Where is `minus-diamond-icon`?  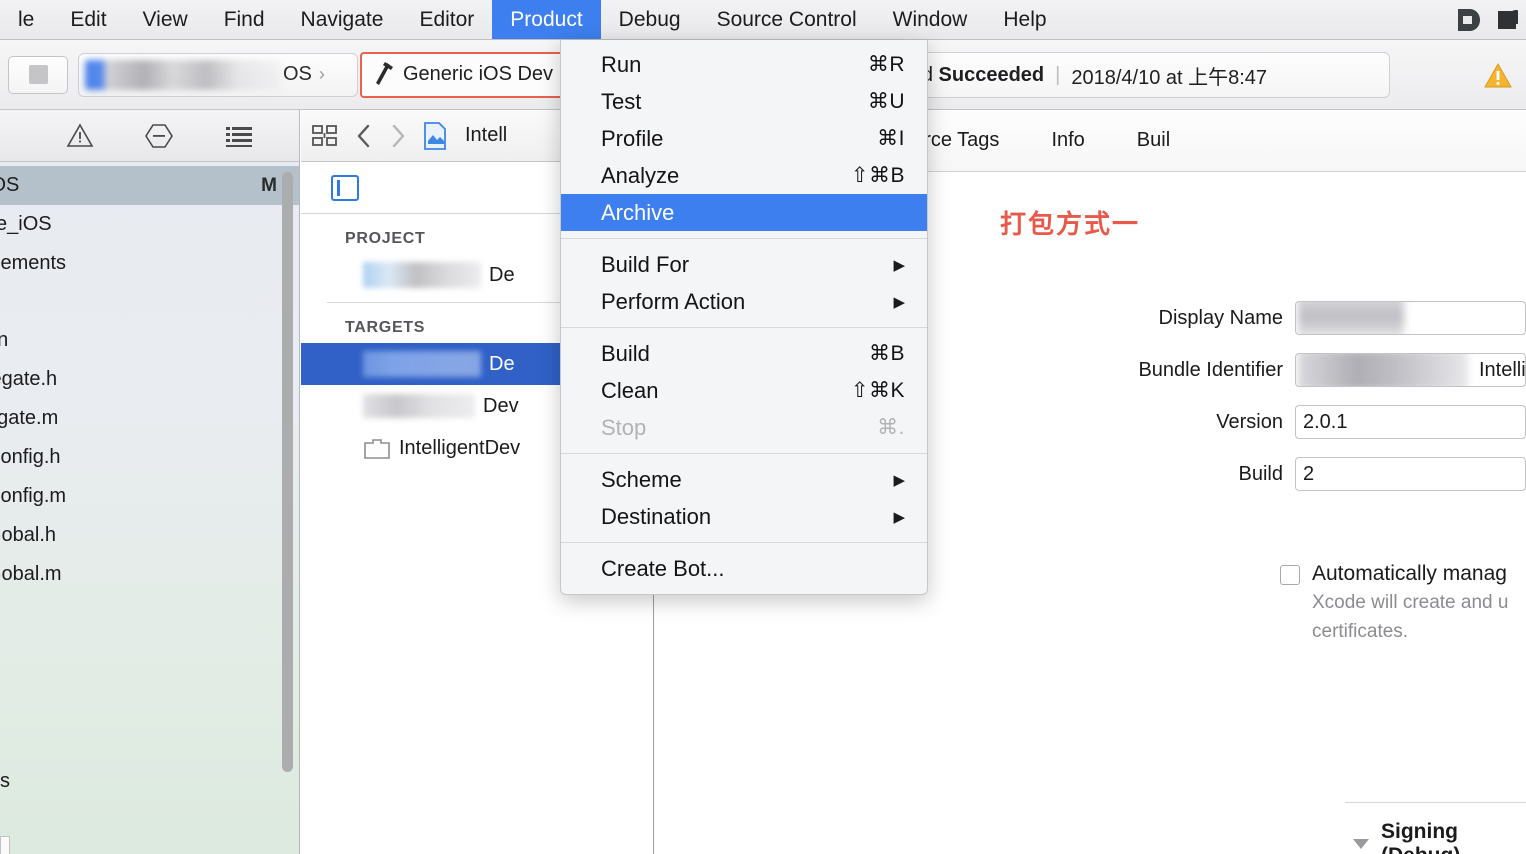
minus-diamond-icon is located at coordinates (159, 136).